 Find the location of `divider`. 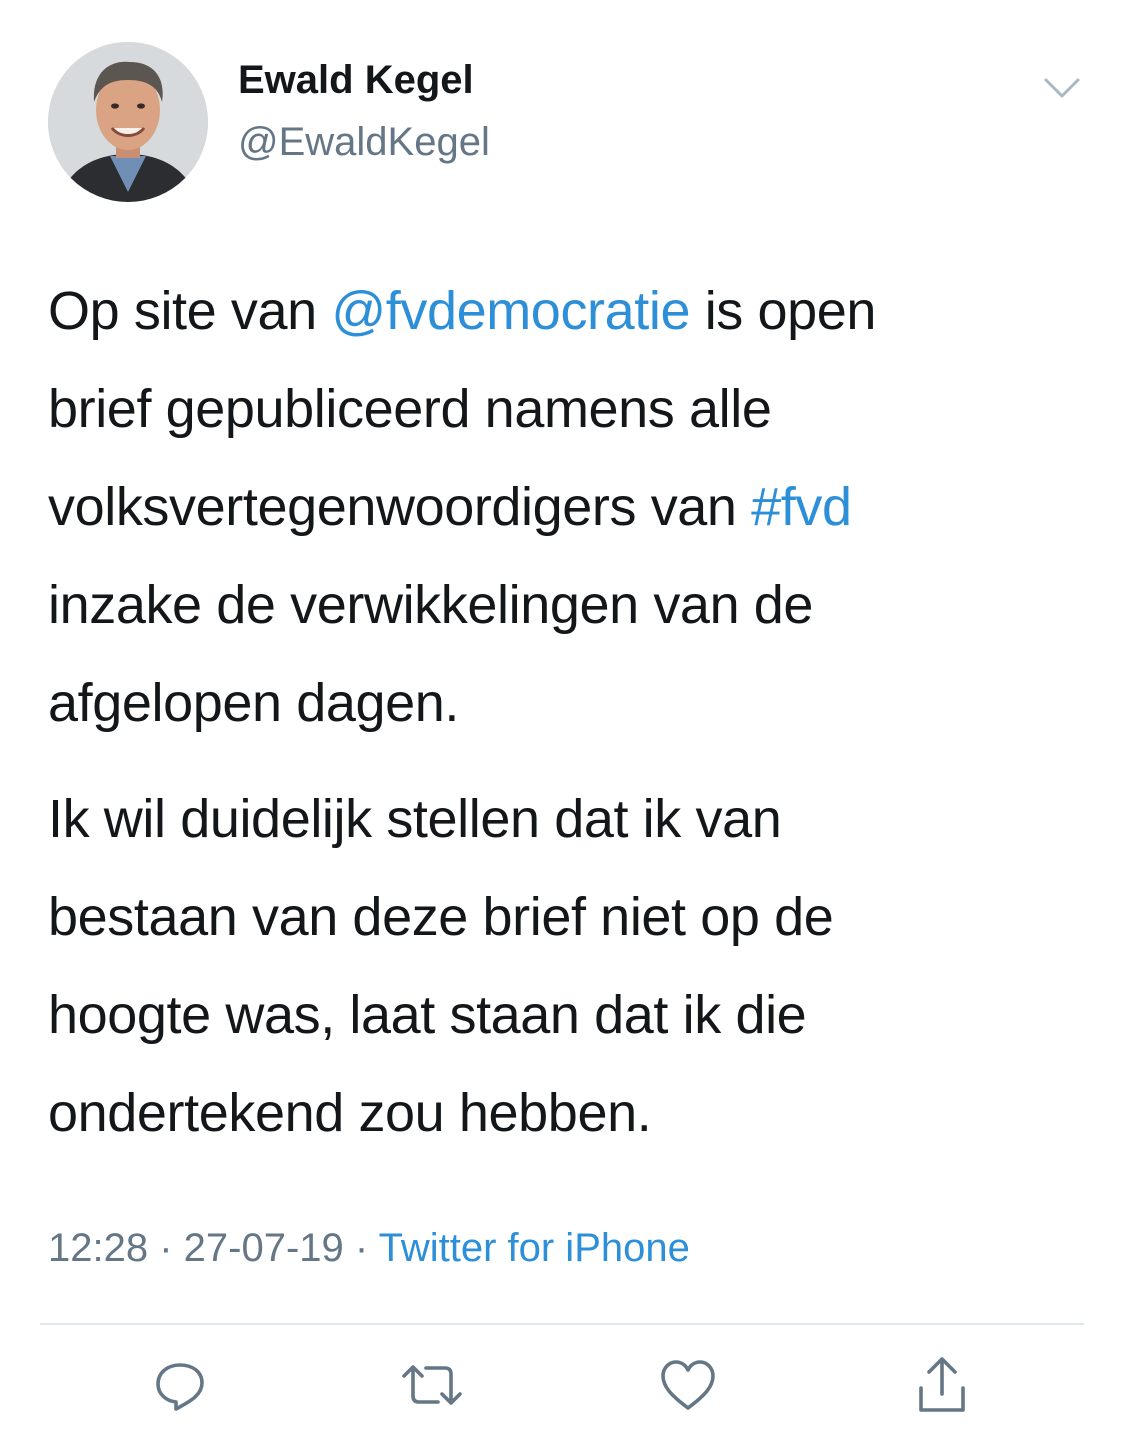

divider is located at coordinates (562, 1324).